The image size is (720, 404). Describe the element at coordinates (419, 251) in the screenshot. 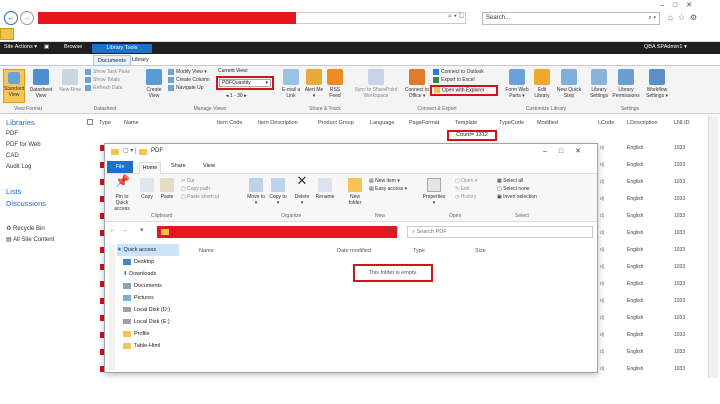

I see `content-col-type: Type` at that location.